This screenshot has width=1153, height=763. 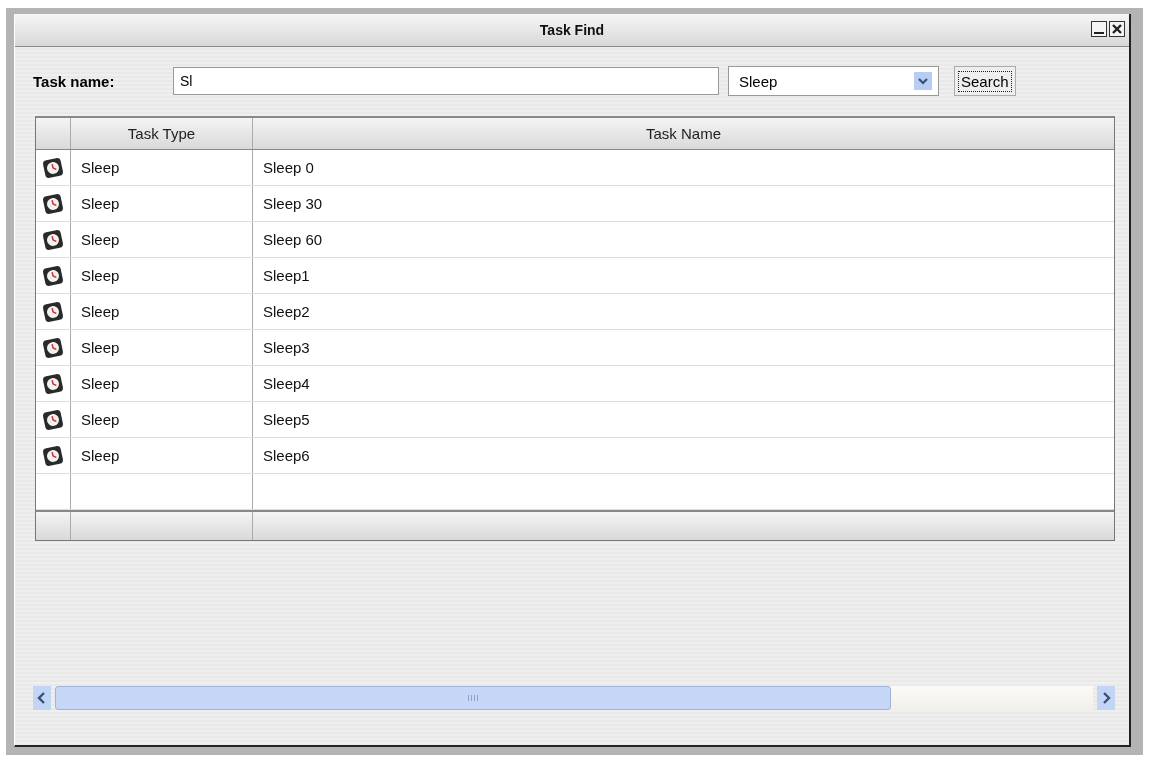 What do you see at coordinates (286, 384) in the screenshot?
I see `table-cell-text: Sleep4` at bounding box center [286, 384].